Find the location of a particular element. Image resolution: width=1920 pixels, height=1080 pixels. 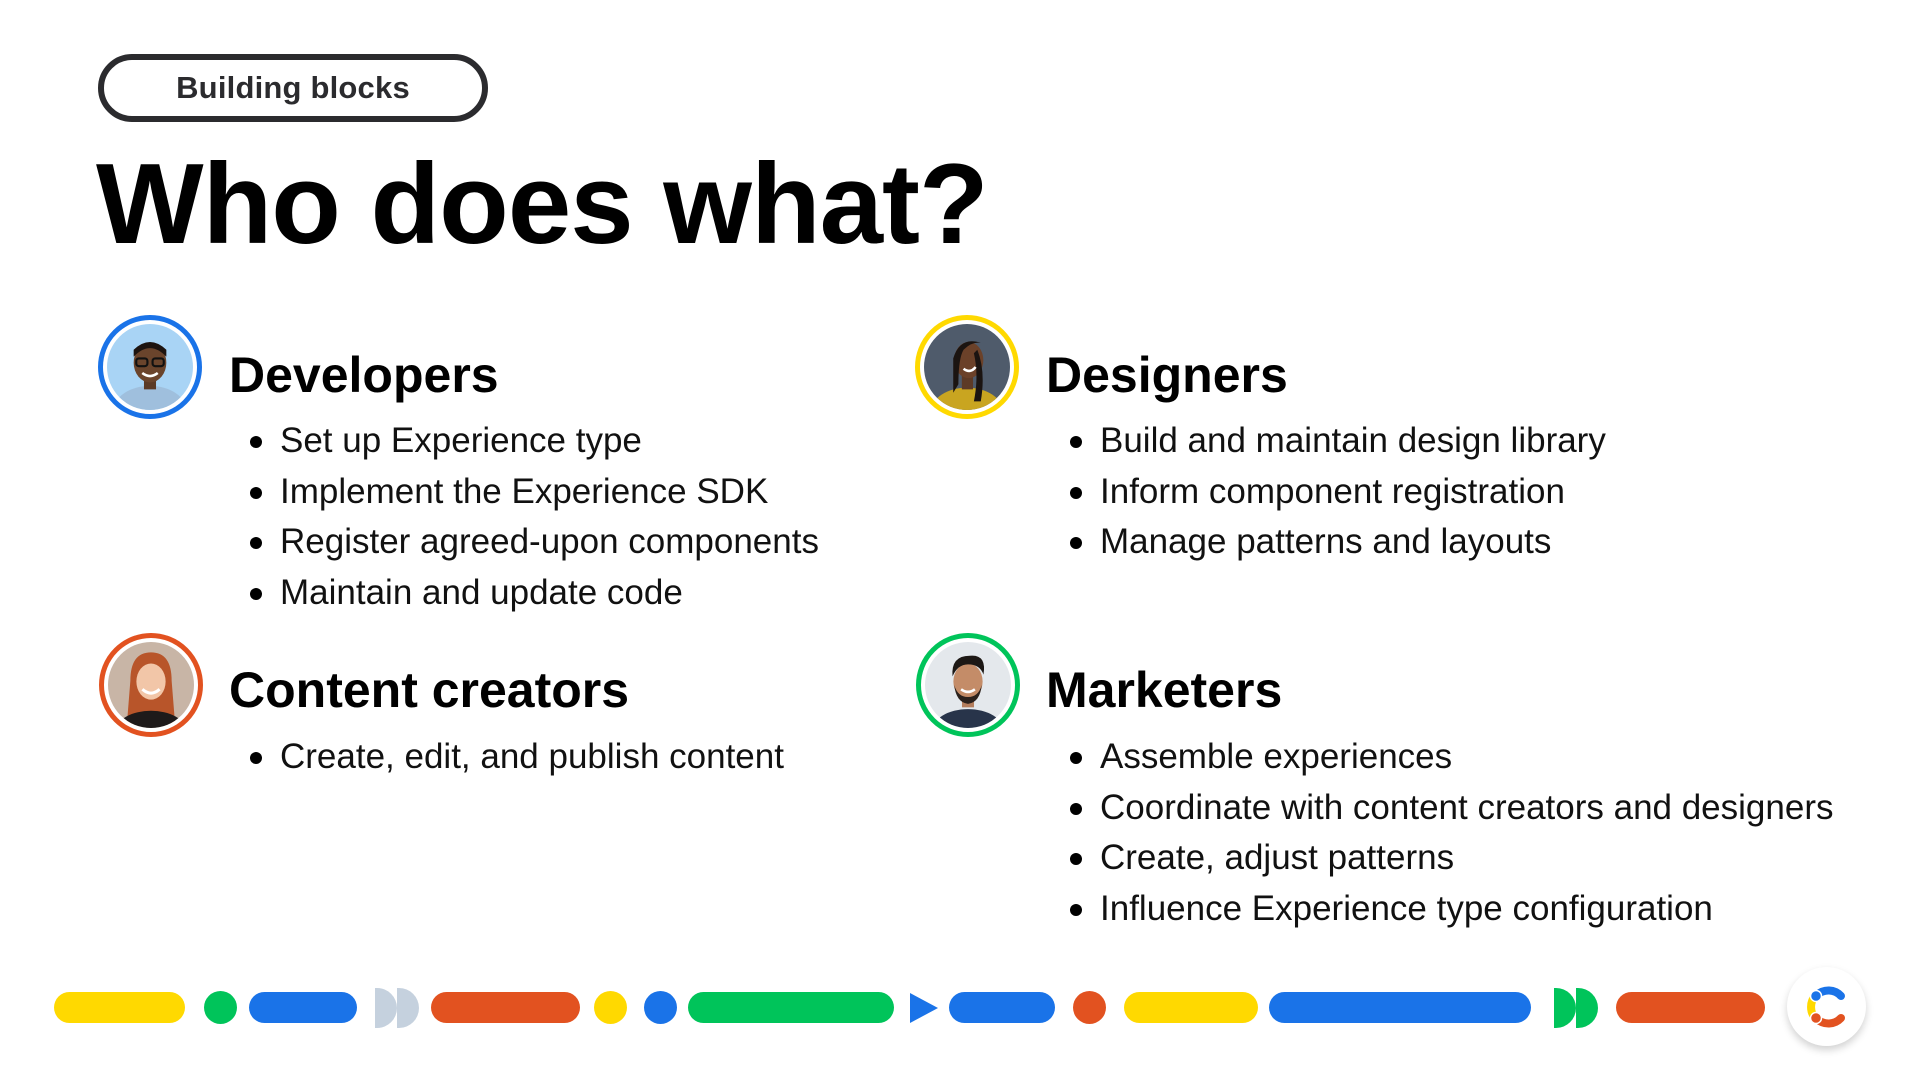

marketer-avatar is located at coordinates (968, 685).